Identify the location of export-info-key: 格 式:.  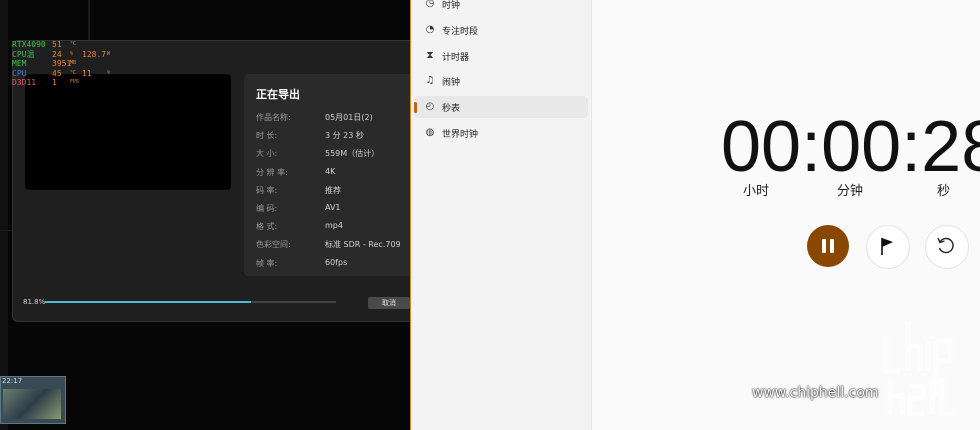
(267, 227).